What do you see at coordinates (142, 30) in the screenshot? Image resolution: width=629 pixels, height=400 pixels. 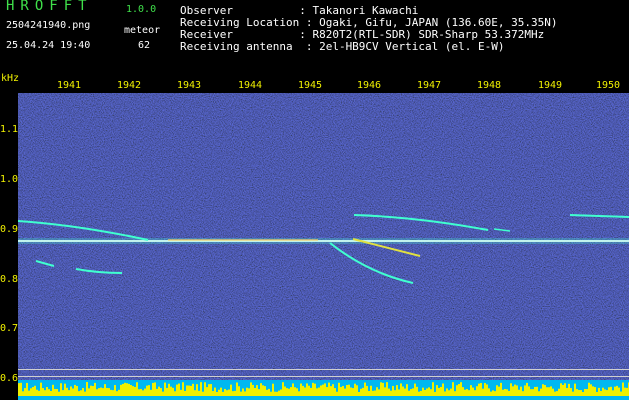 I see `mode-label: meteor` at bounding box center [142, 30].